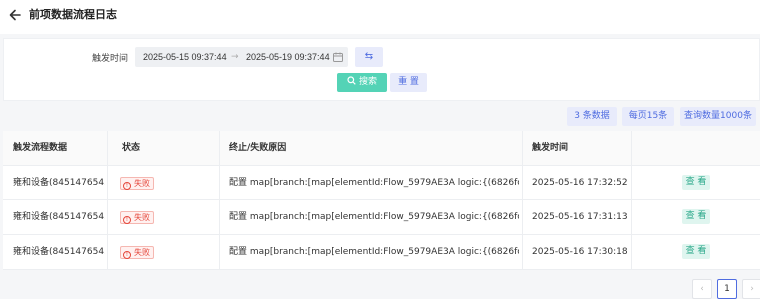  Describe the element at coordinates (702, 289) in the screenshot. I see `prev-page-button: ‹` at that location.